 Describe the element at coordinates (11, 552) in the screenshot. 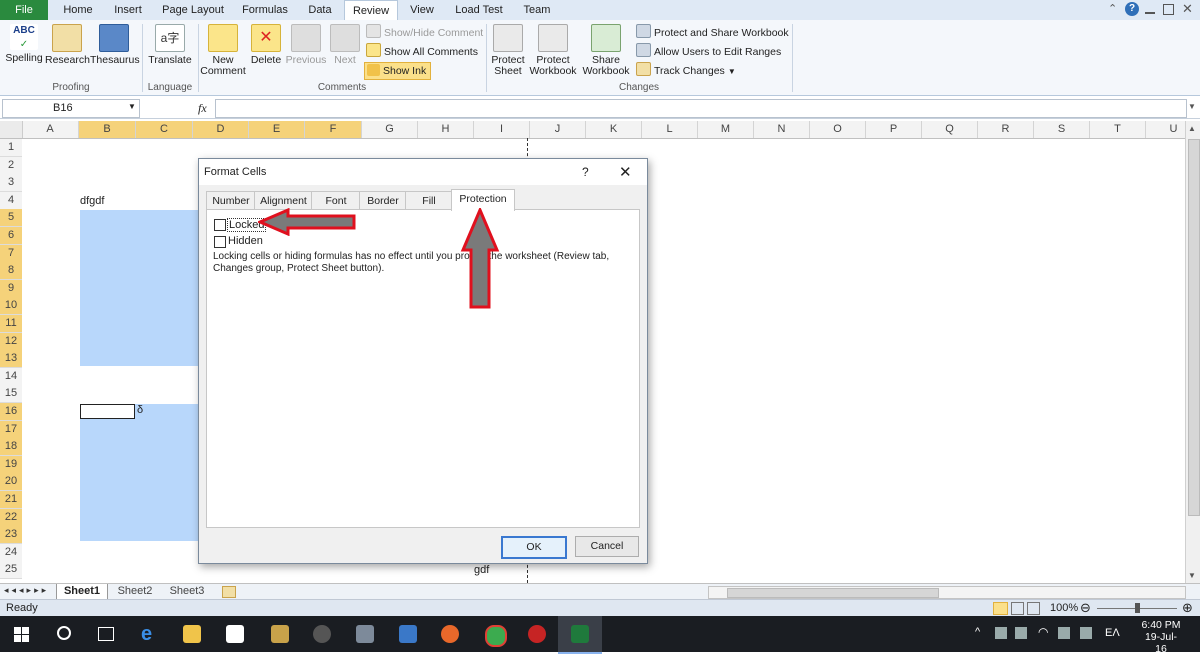

I see `row-header-24: 24` at that location.